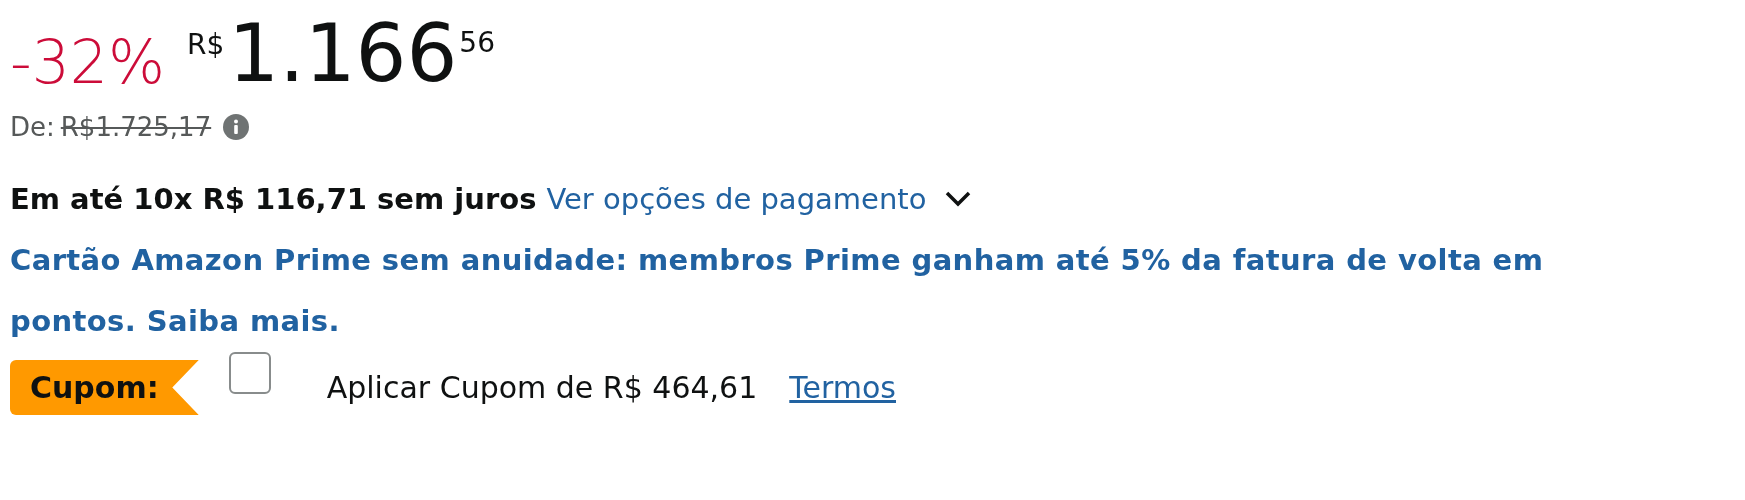 This screenshot has height=500, width=1745. I want to click on payment-options-link: Ver opções de pagamento, so click(736, 199).